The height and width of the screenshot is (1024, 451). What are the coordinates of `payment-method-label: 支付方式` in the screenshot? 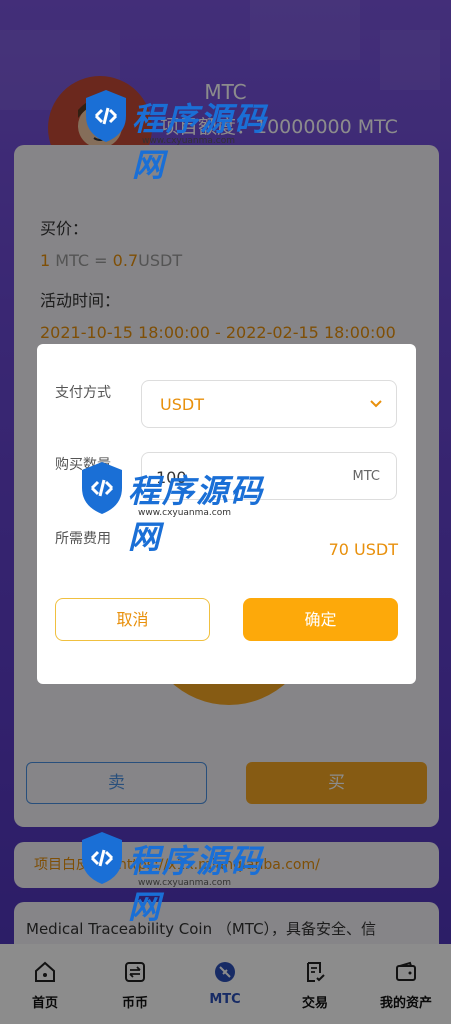 It's located at (83, 393).